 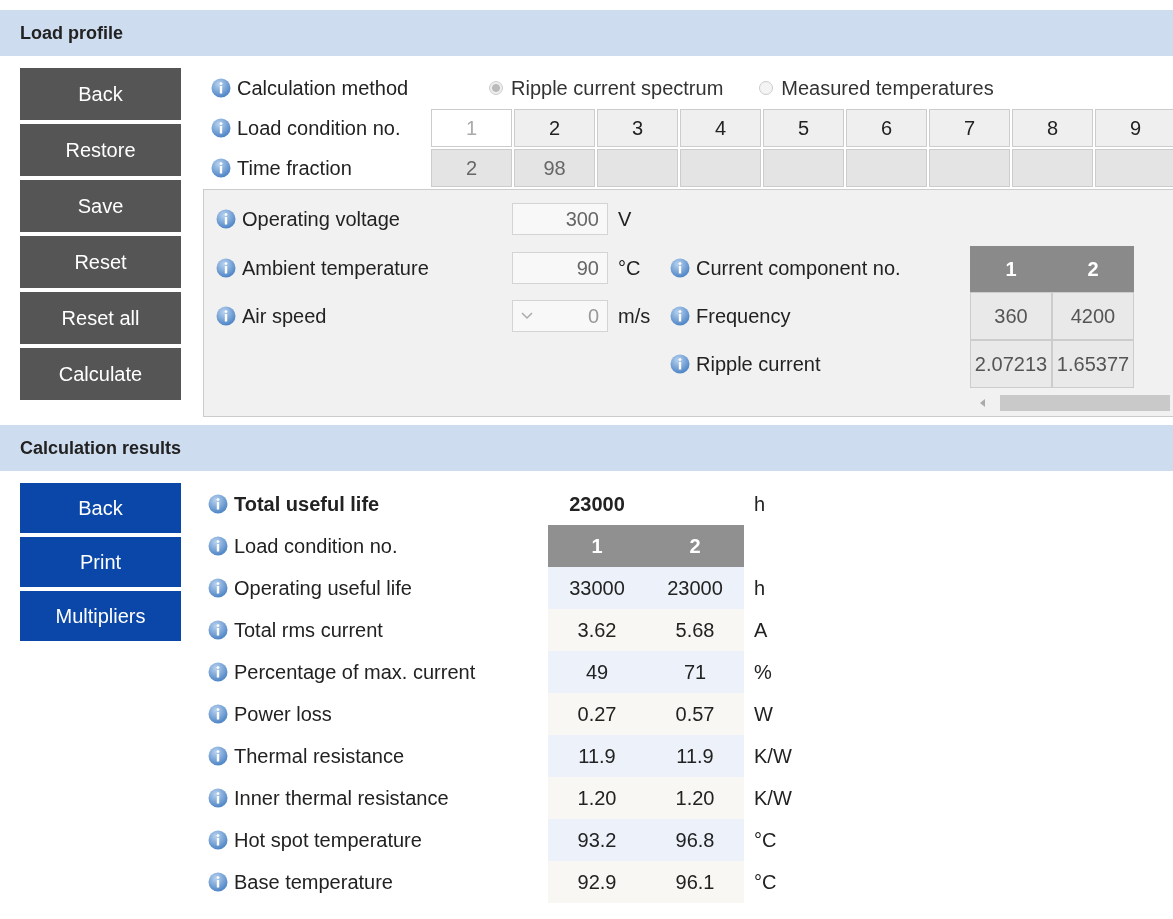 I want to click on section-title: Calculation results, so click(x=101, y=448).